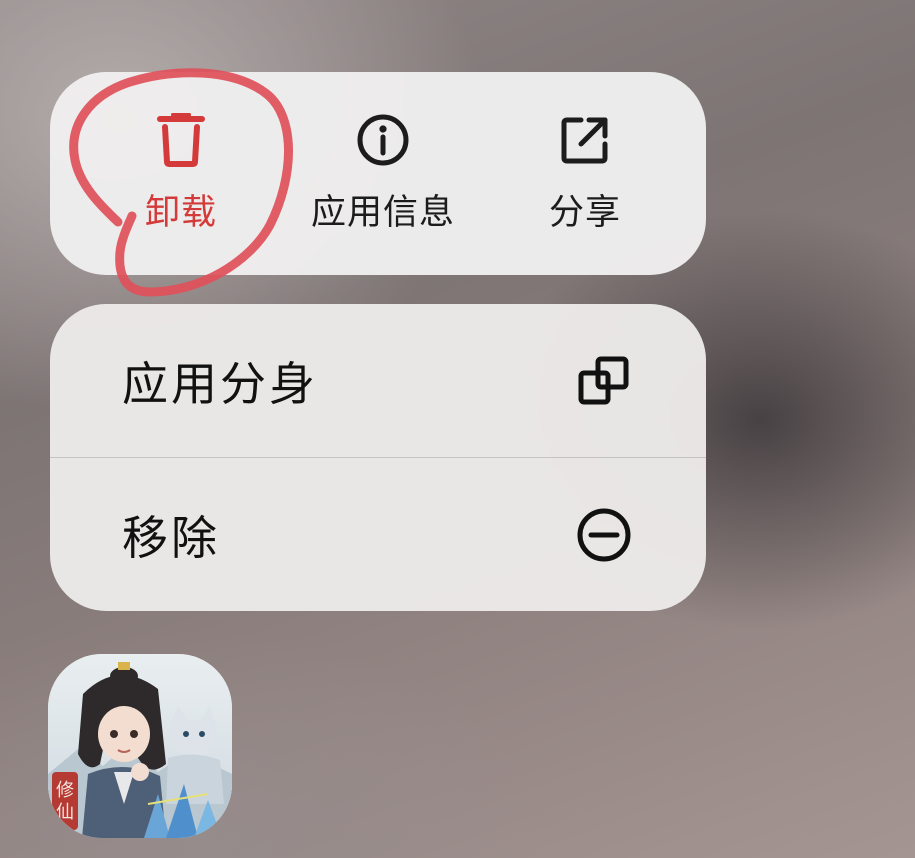 This screenshot has height=858, width=915. Describe the element at coordinates (585, 140) in the screenshot. I see `share-icon` at that location.